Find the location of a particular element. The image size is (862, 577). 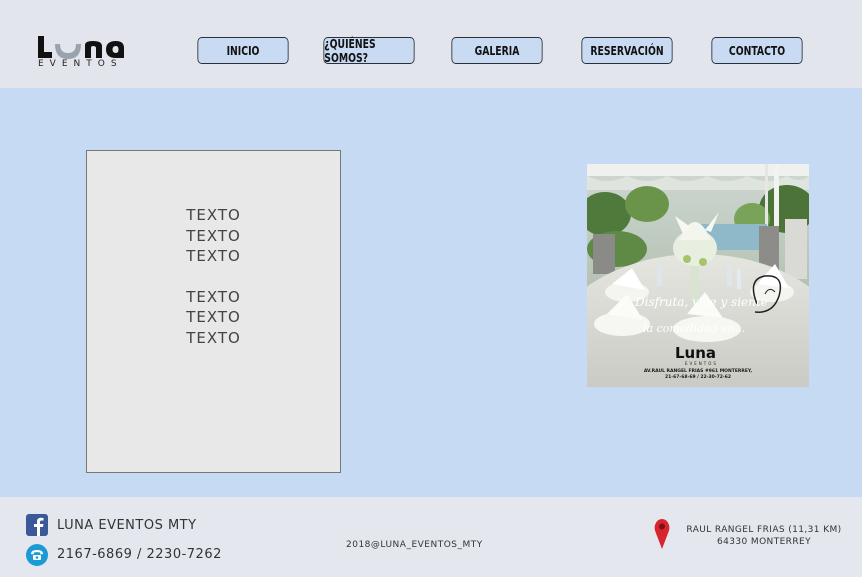

promo-tagline-1: Disfruta, vive y siente is located at coordinates (701, 302).